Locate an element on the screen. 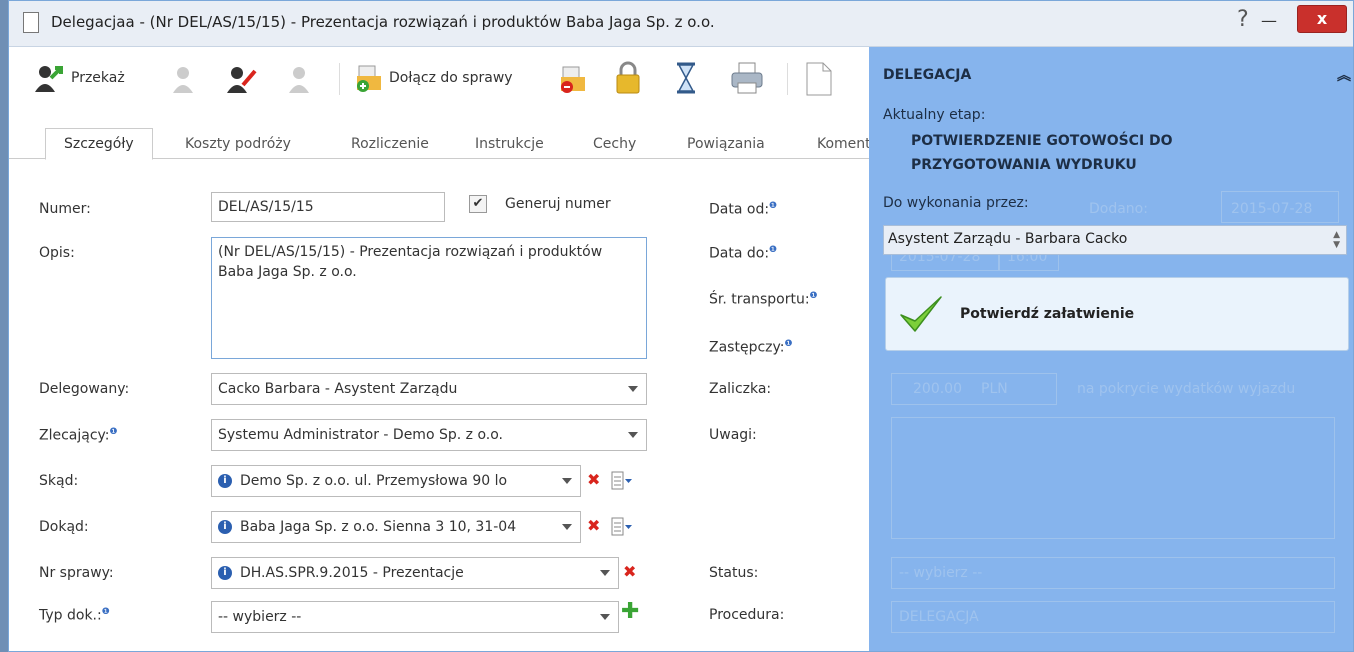  nr-sprawy-value: DH.AS.SPR.9.2015 - Prezentacje is located at coordinates (352, 573).